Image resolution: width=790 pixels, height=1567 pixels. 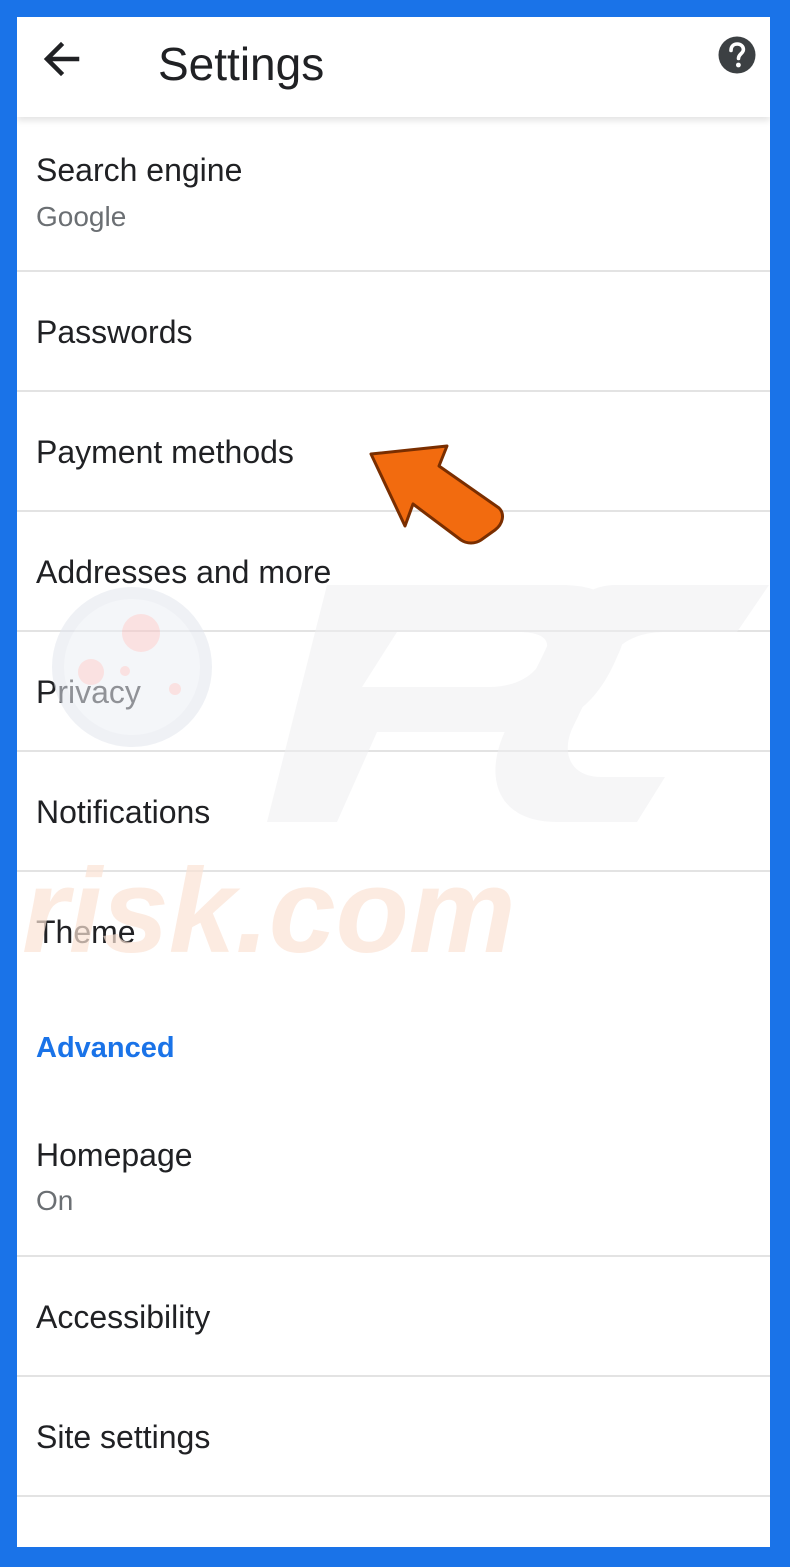 What do you see at coordinates (393, 1049) in the screenshot?
I see `section-header-advanced: Advanced` at bounding box center [393, 1049].